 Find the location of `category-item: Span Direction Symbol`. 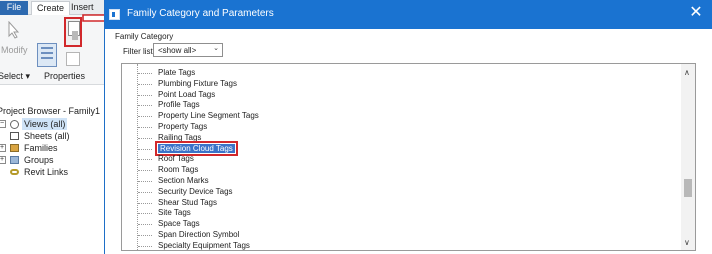

category-item: Span Direction Symbol is located at coordinates (198, 235).